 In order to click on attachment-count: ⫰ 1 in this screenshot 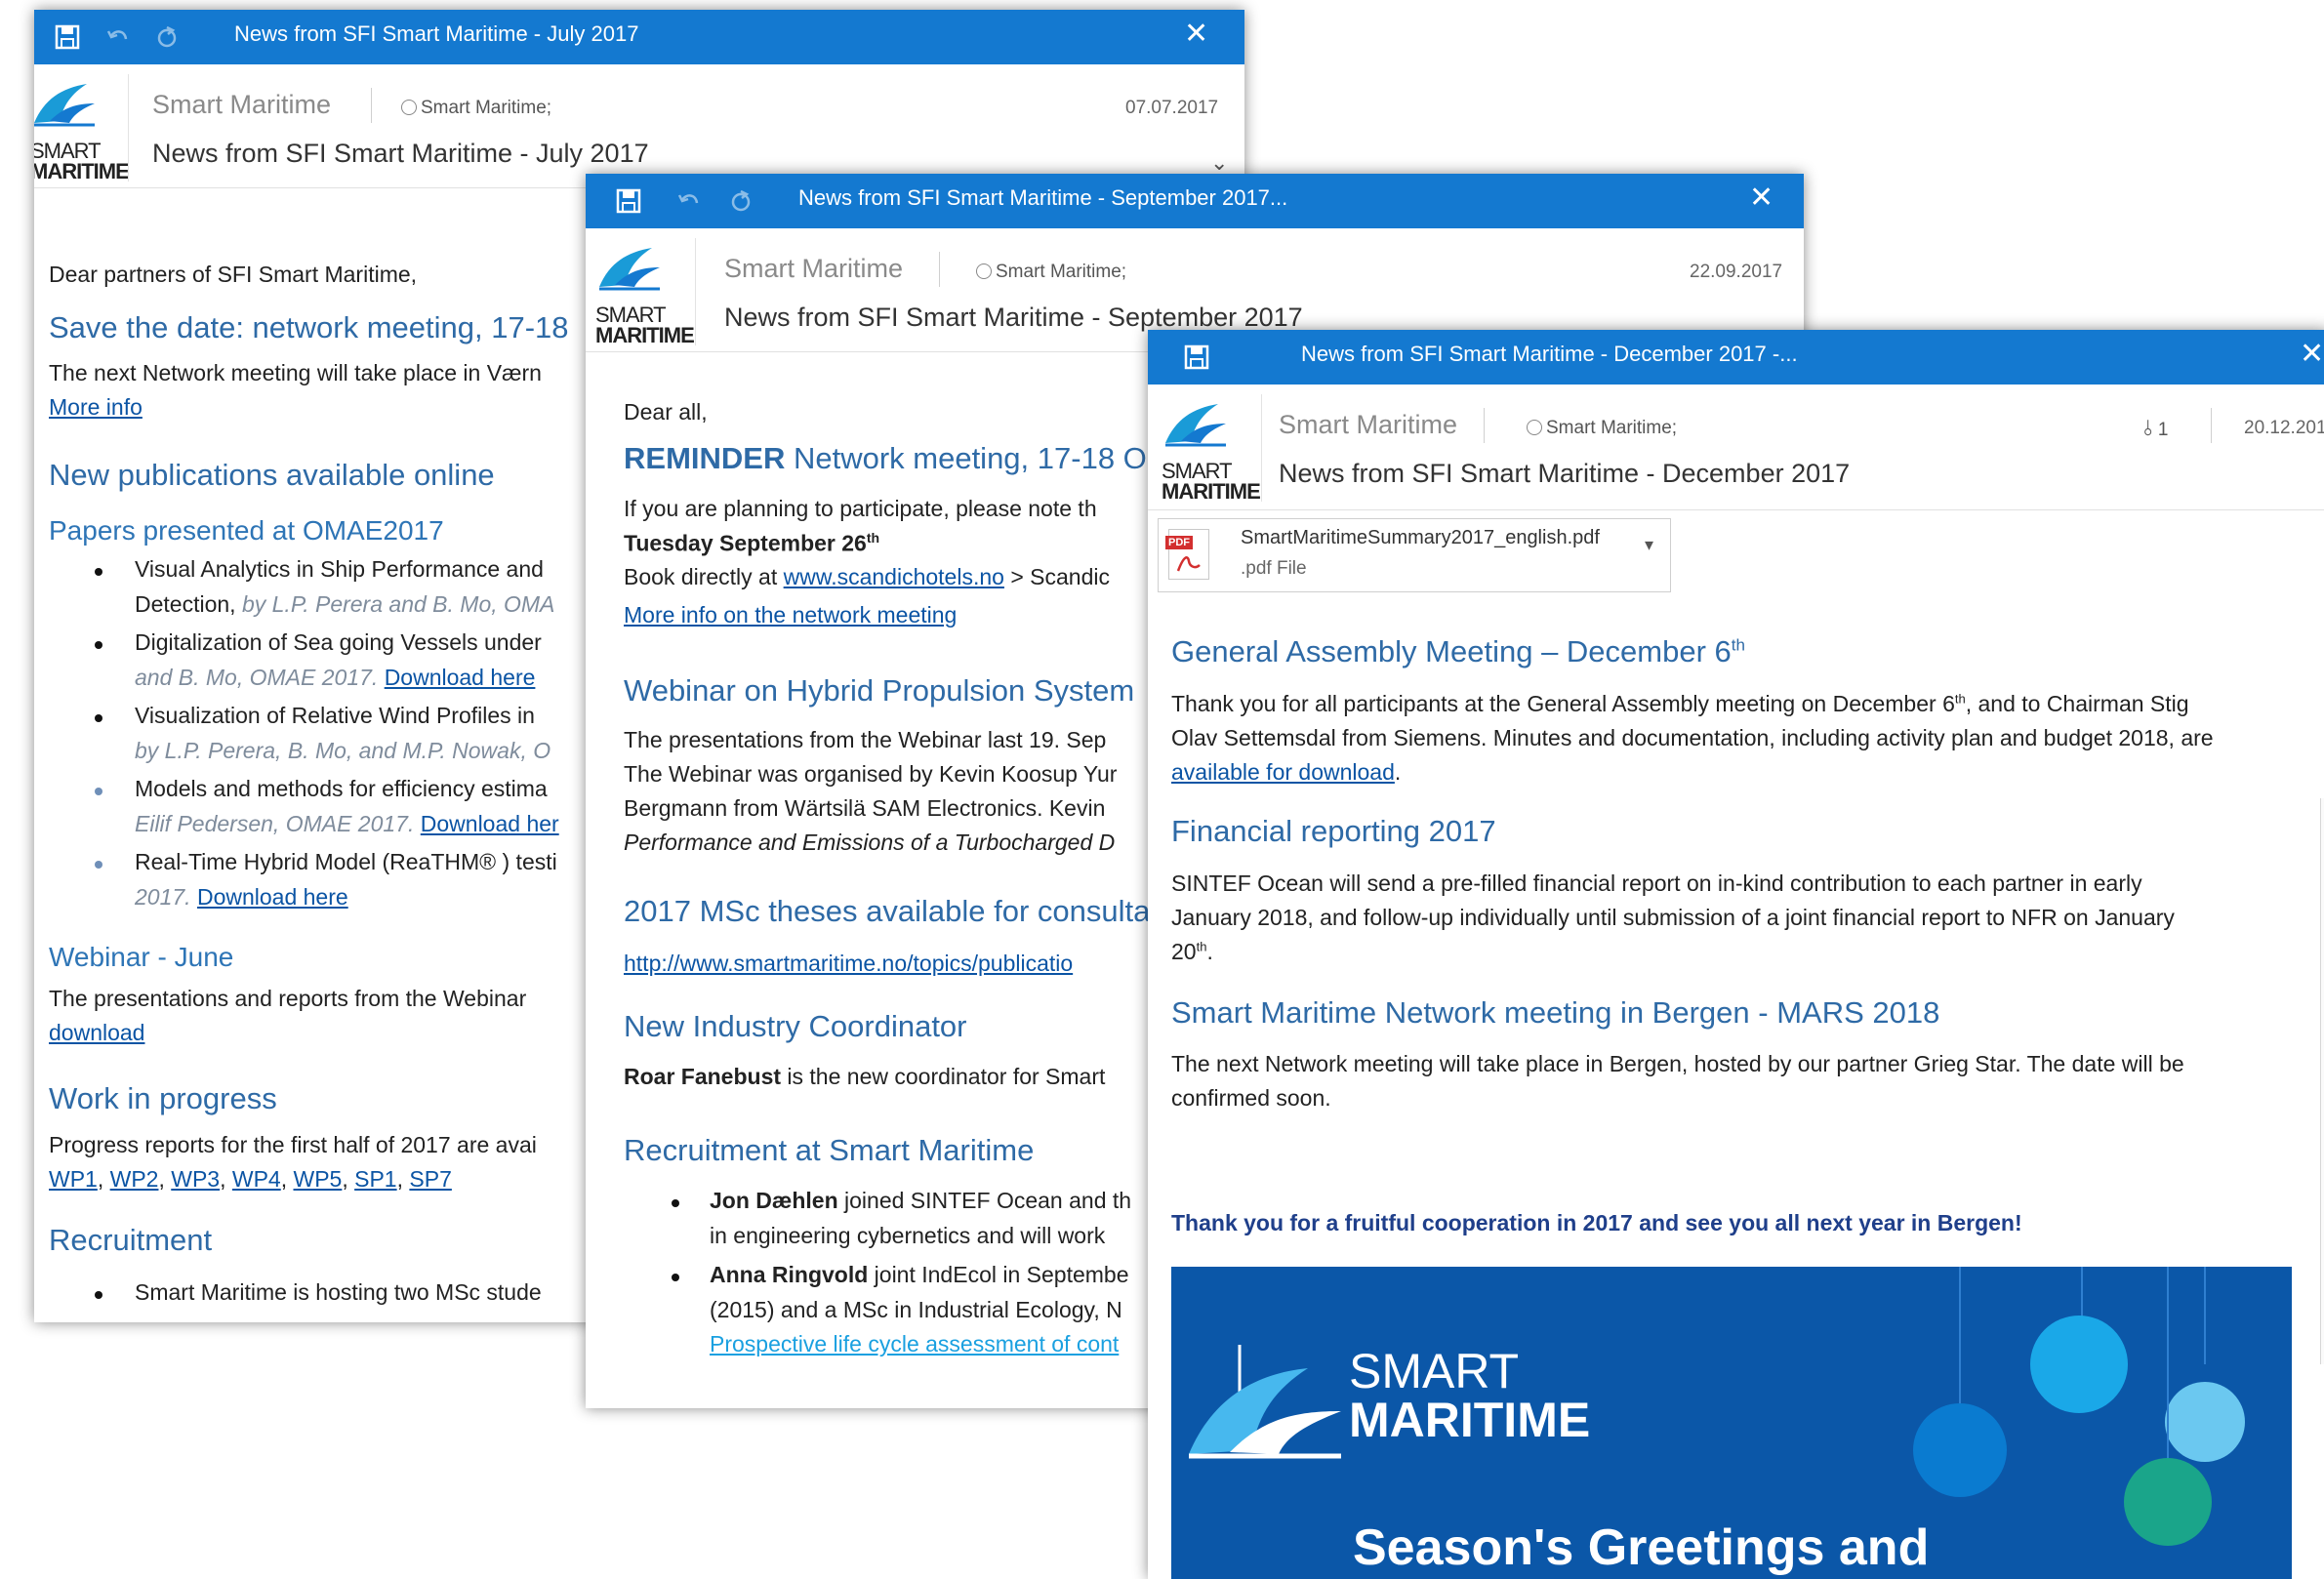, I will do `click(2155, 428)`.